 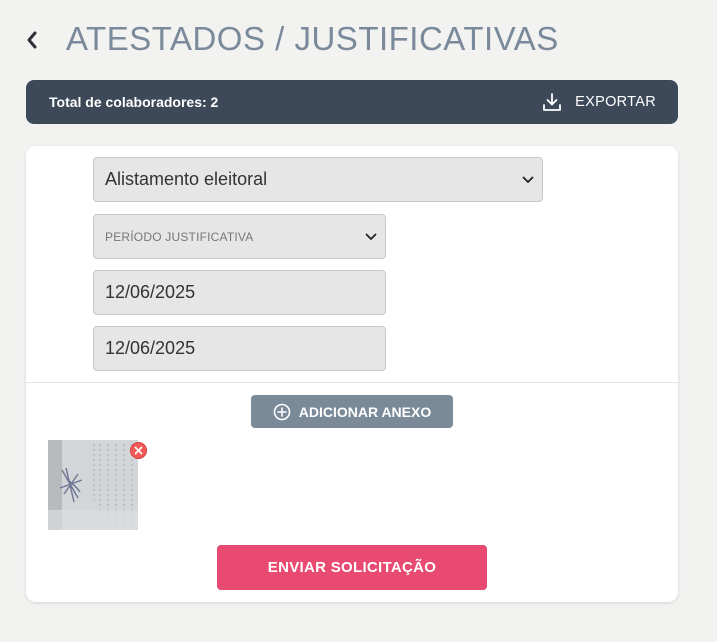 I want to click on period-placeholder: PERÍODO JUSTIFICATIVA, so click(x=179, y=236).